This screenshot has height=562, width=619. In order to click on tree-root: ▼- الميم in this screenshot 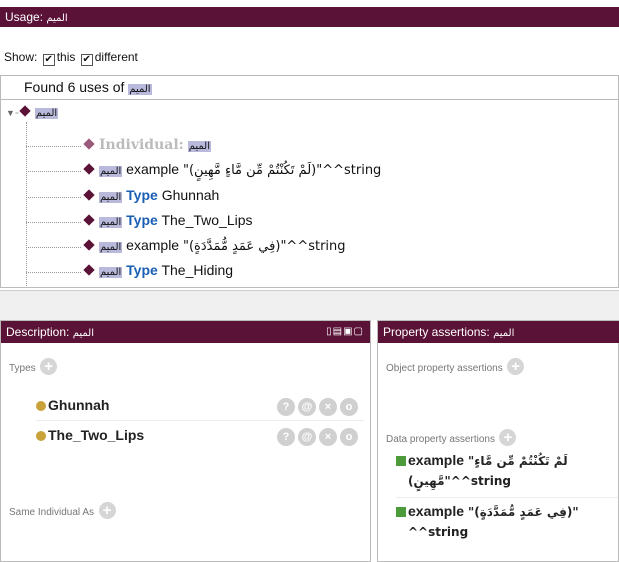, I will do `click(32, 112)`.